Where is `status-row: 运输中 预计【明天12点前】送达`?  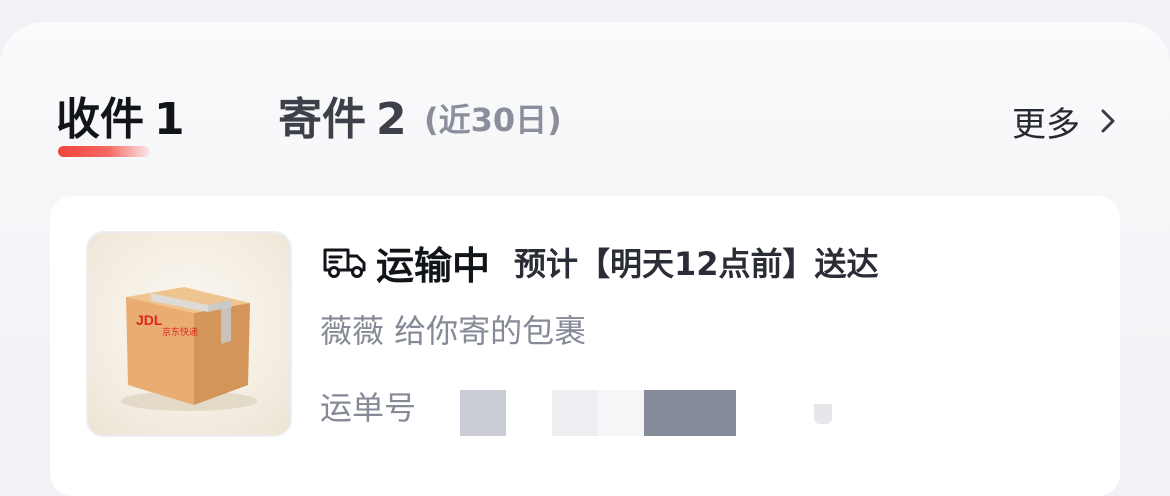
status-row: 运输中 预计【明天12点前】送达 is located at coordinates (600, 263).